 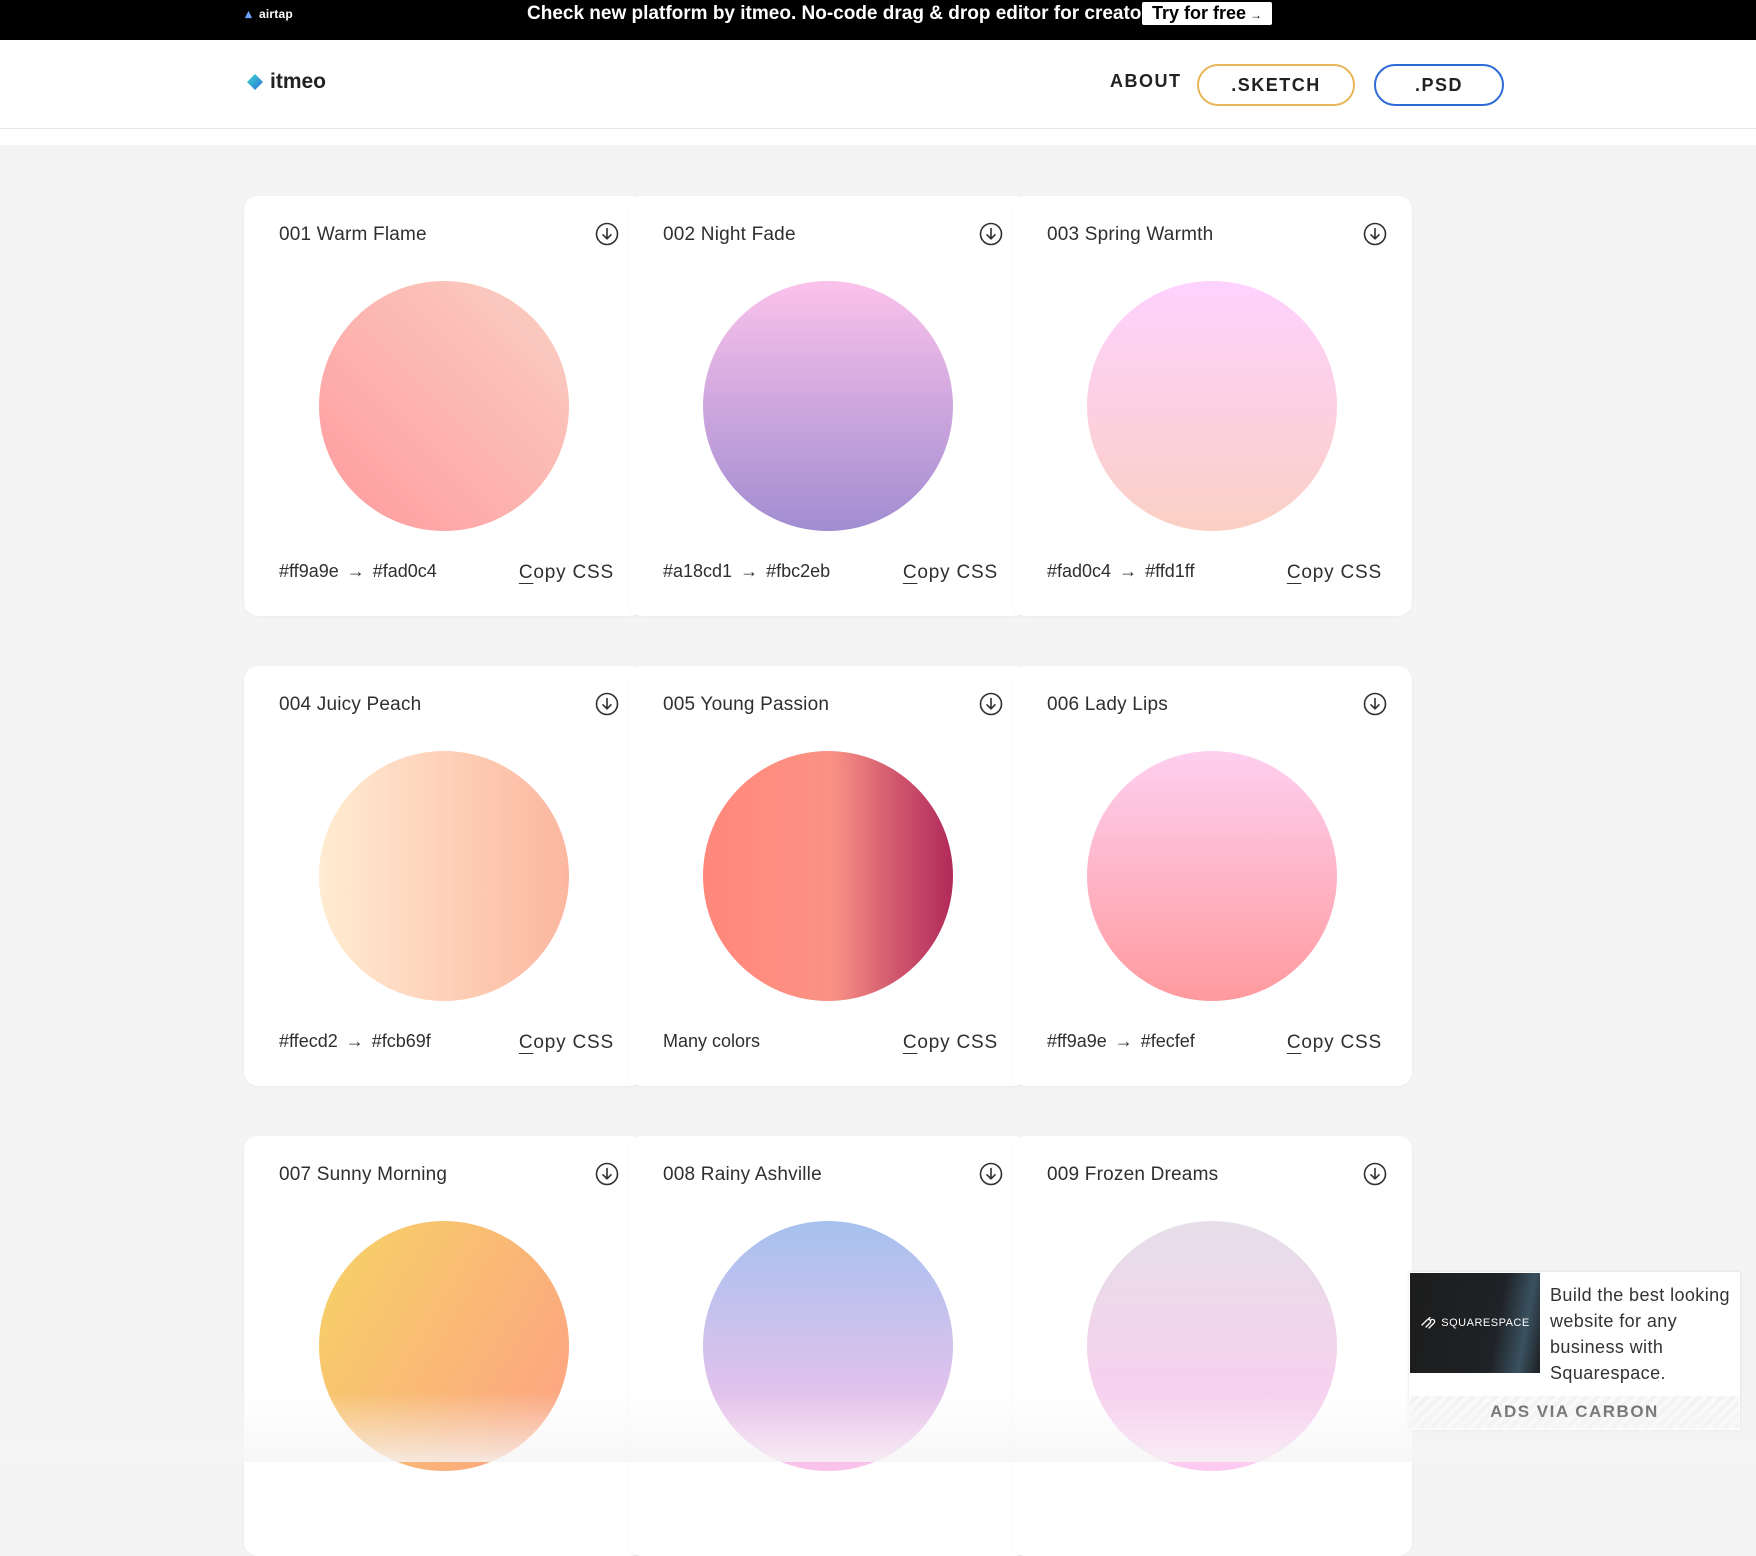 What do you see at coordinates (1130, 234) in the screenshot?
I see `gradient-title: 003 Spring Warmth` at bounding box center [1130, 234].